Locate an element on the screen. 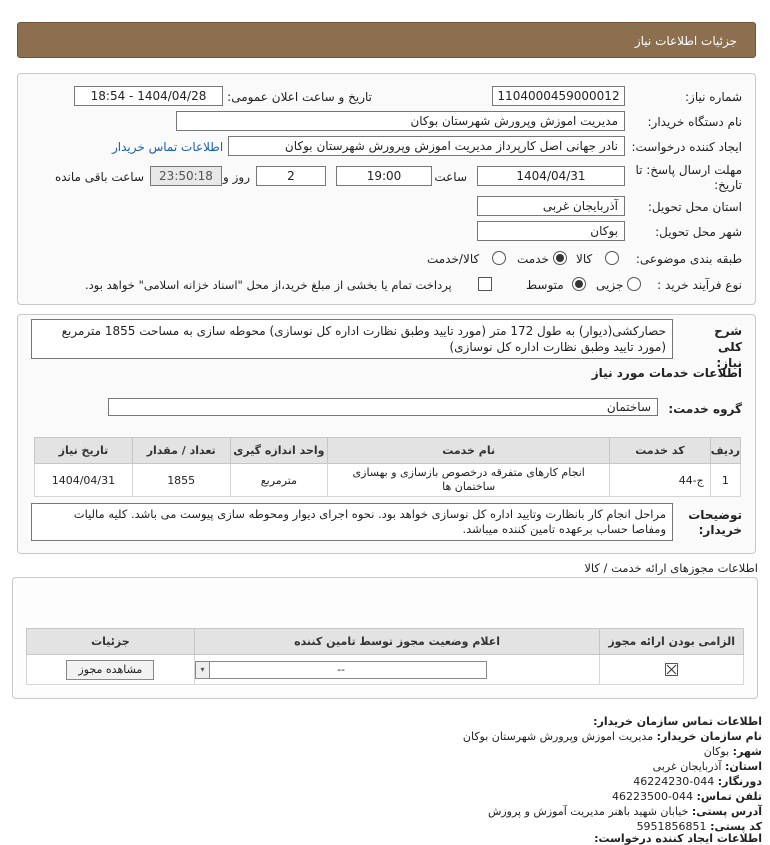 The image size is (770, 845). contact-address-label: آدرس پستی: is located at coordinates (726, 811).